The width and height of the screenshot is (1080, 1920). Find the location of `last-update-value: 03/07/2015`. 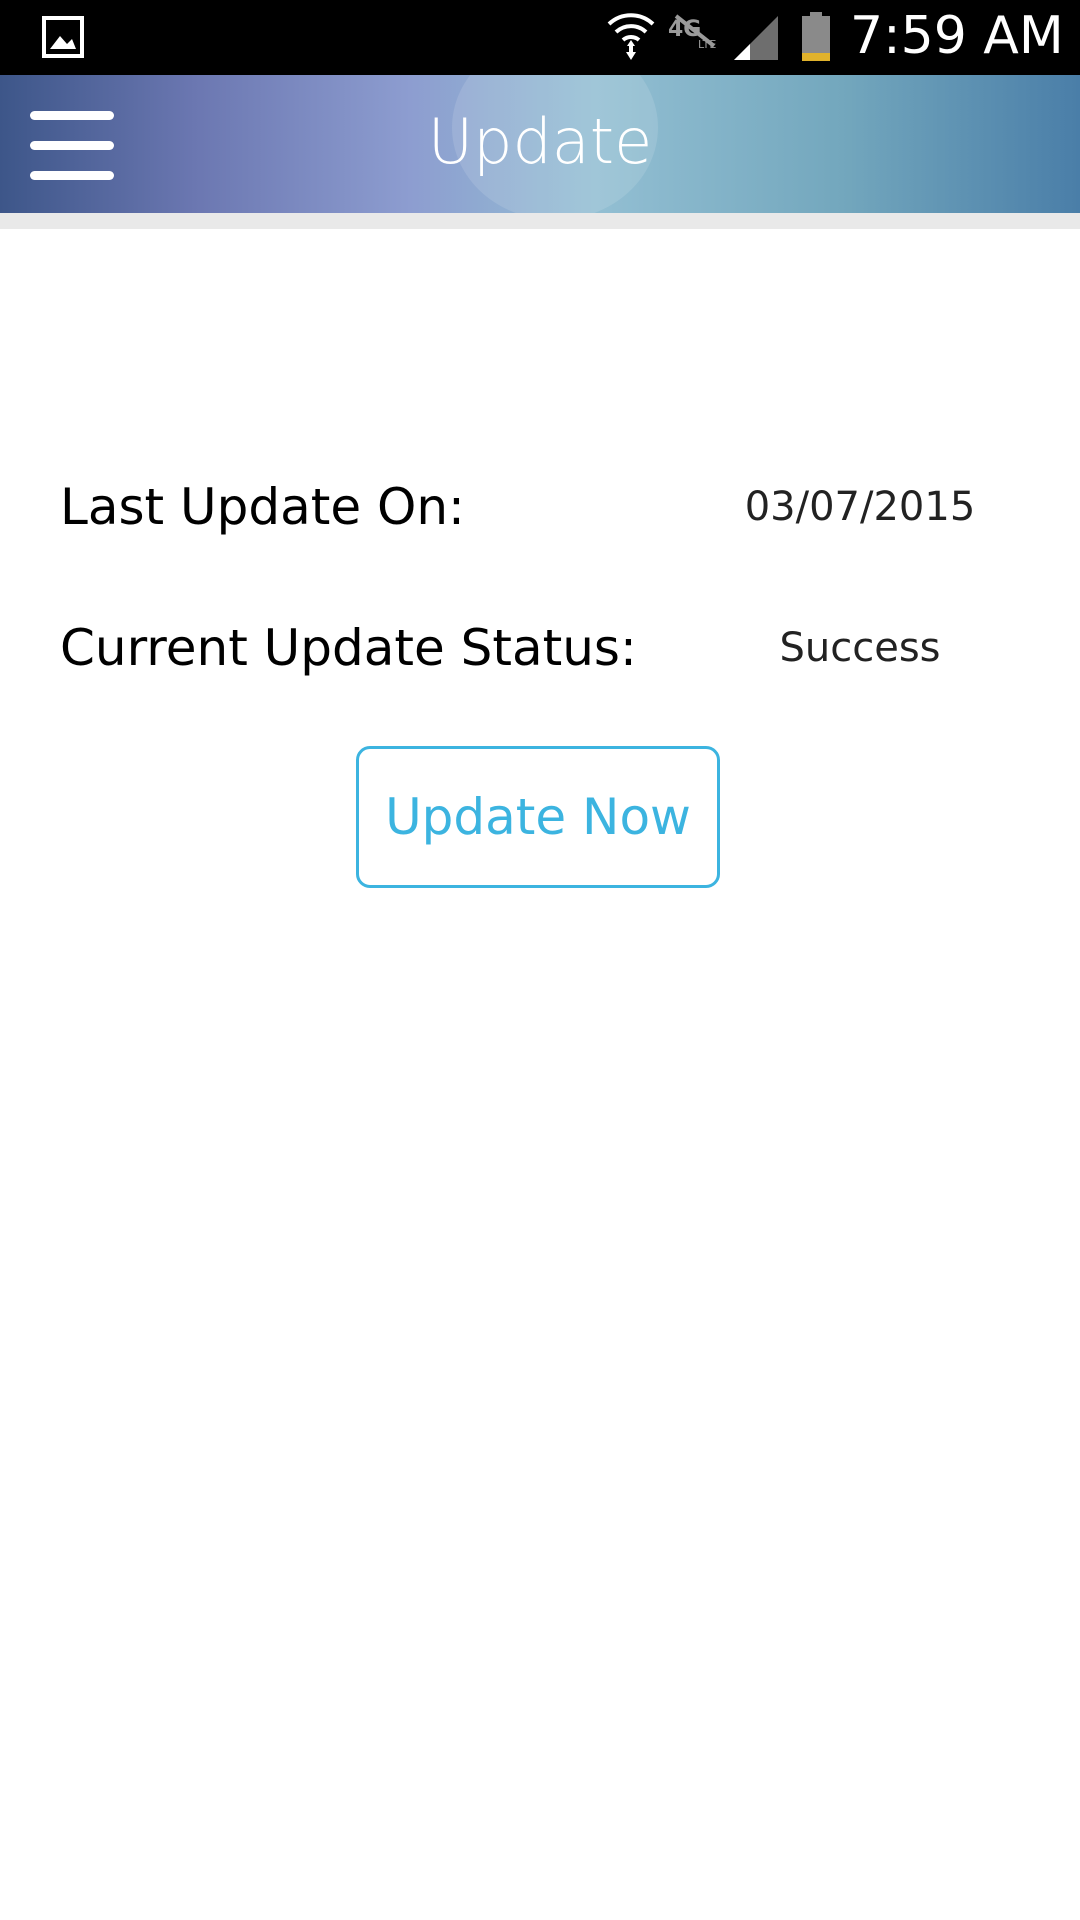

last-update-value: 03/07/2015 is located at coordinates (860, 507).